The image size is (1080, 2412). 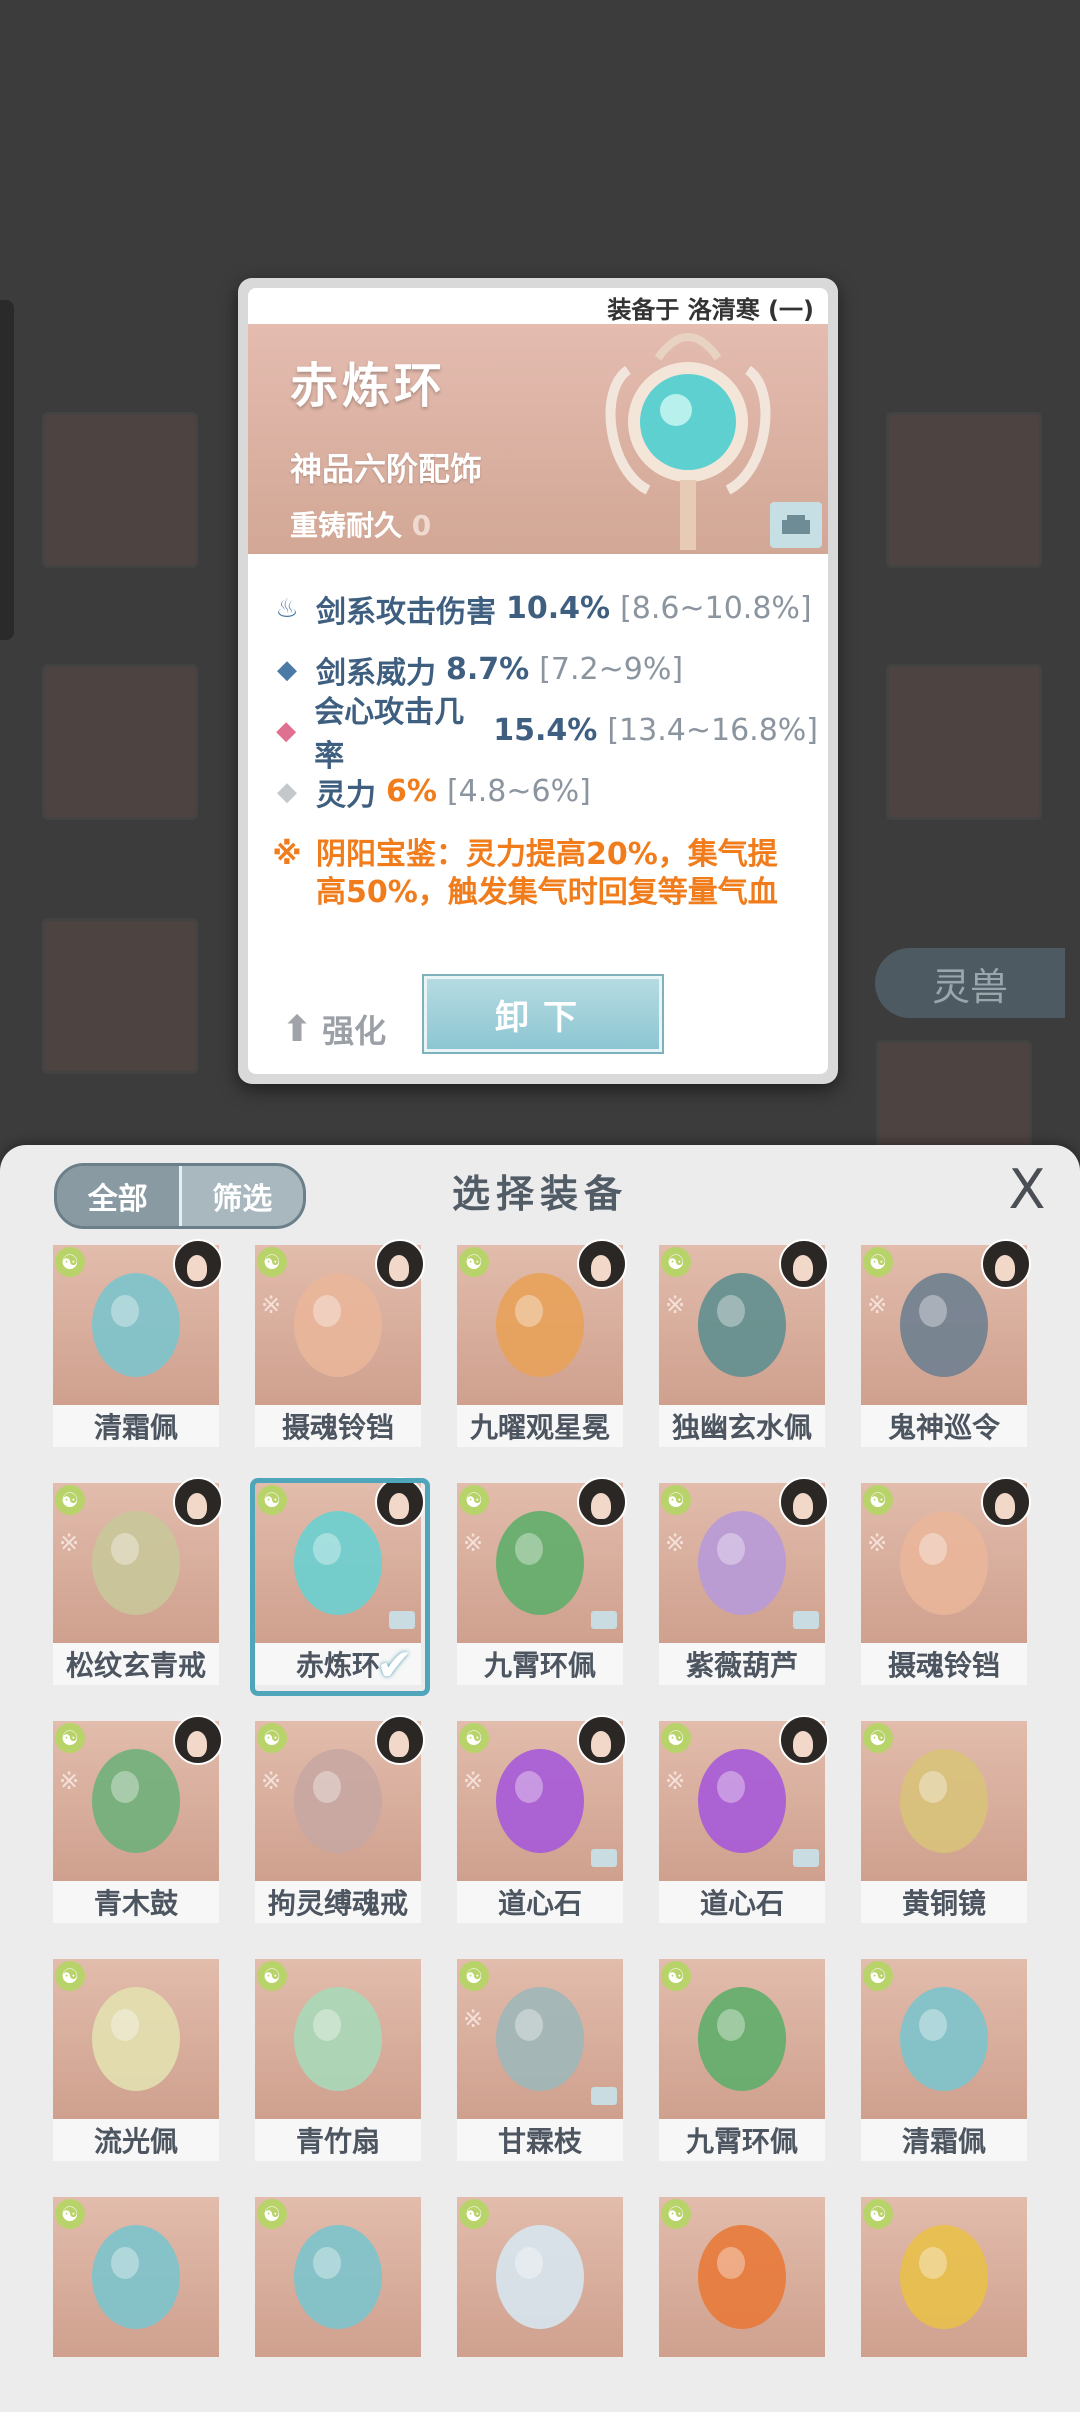 I want to click on equipment-name: 青竹扇, so click(x=338, y=2140).